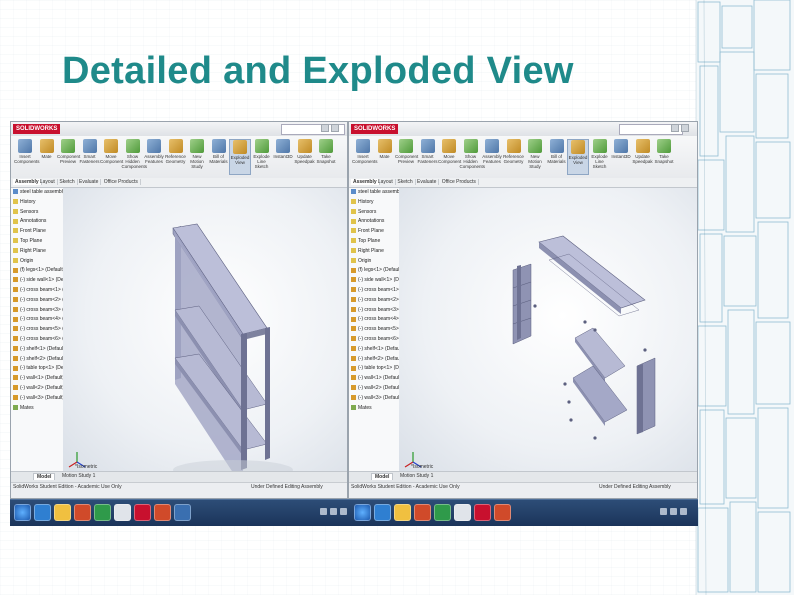  I want to click on tree-item: (-) wall<3> (Default), so click(374, 399).